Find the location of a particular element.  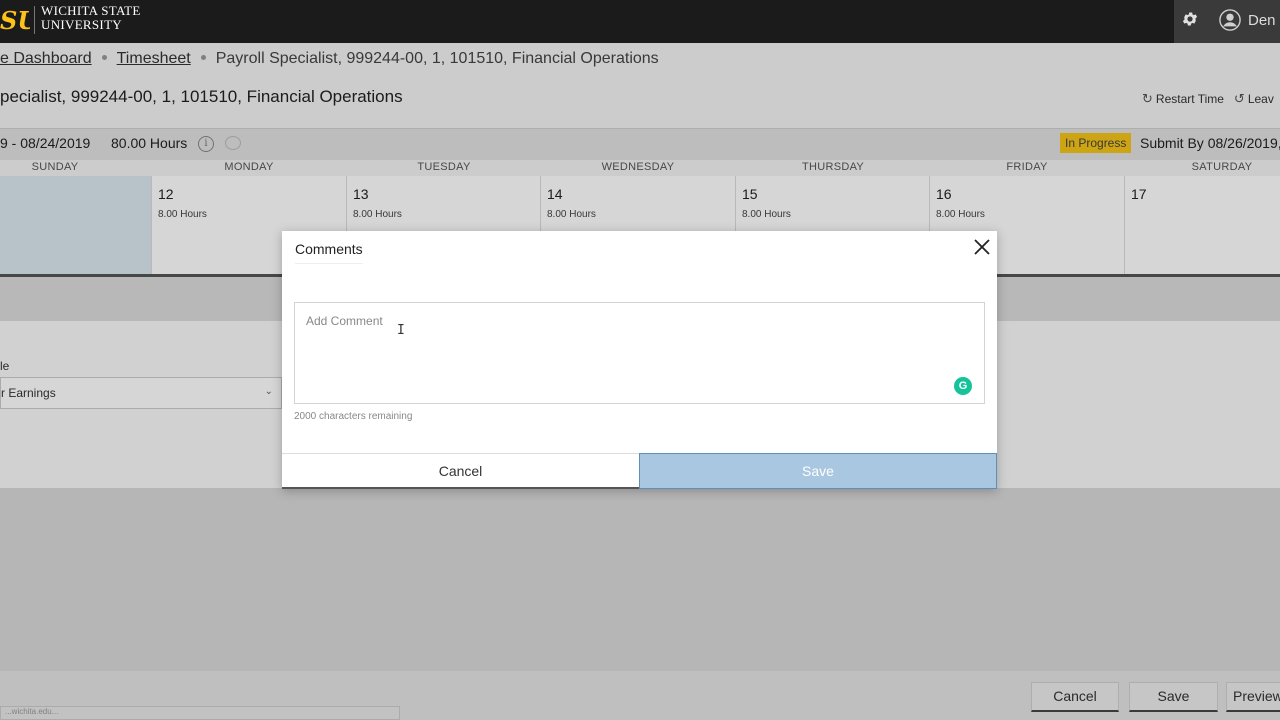

dialog-title: Comments is located at coordinates (329, 252).